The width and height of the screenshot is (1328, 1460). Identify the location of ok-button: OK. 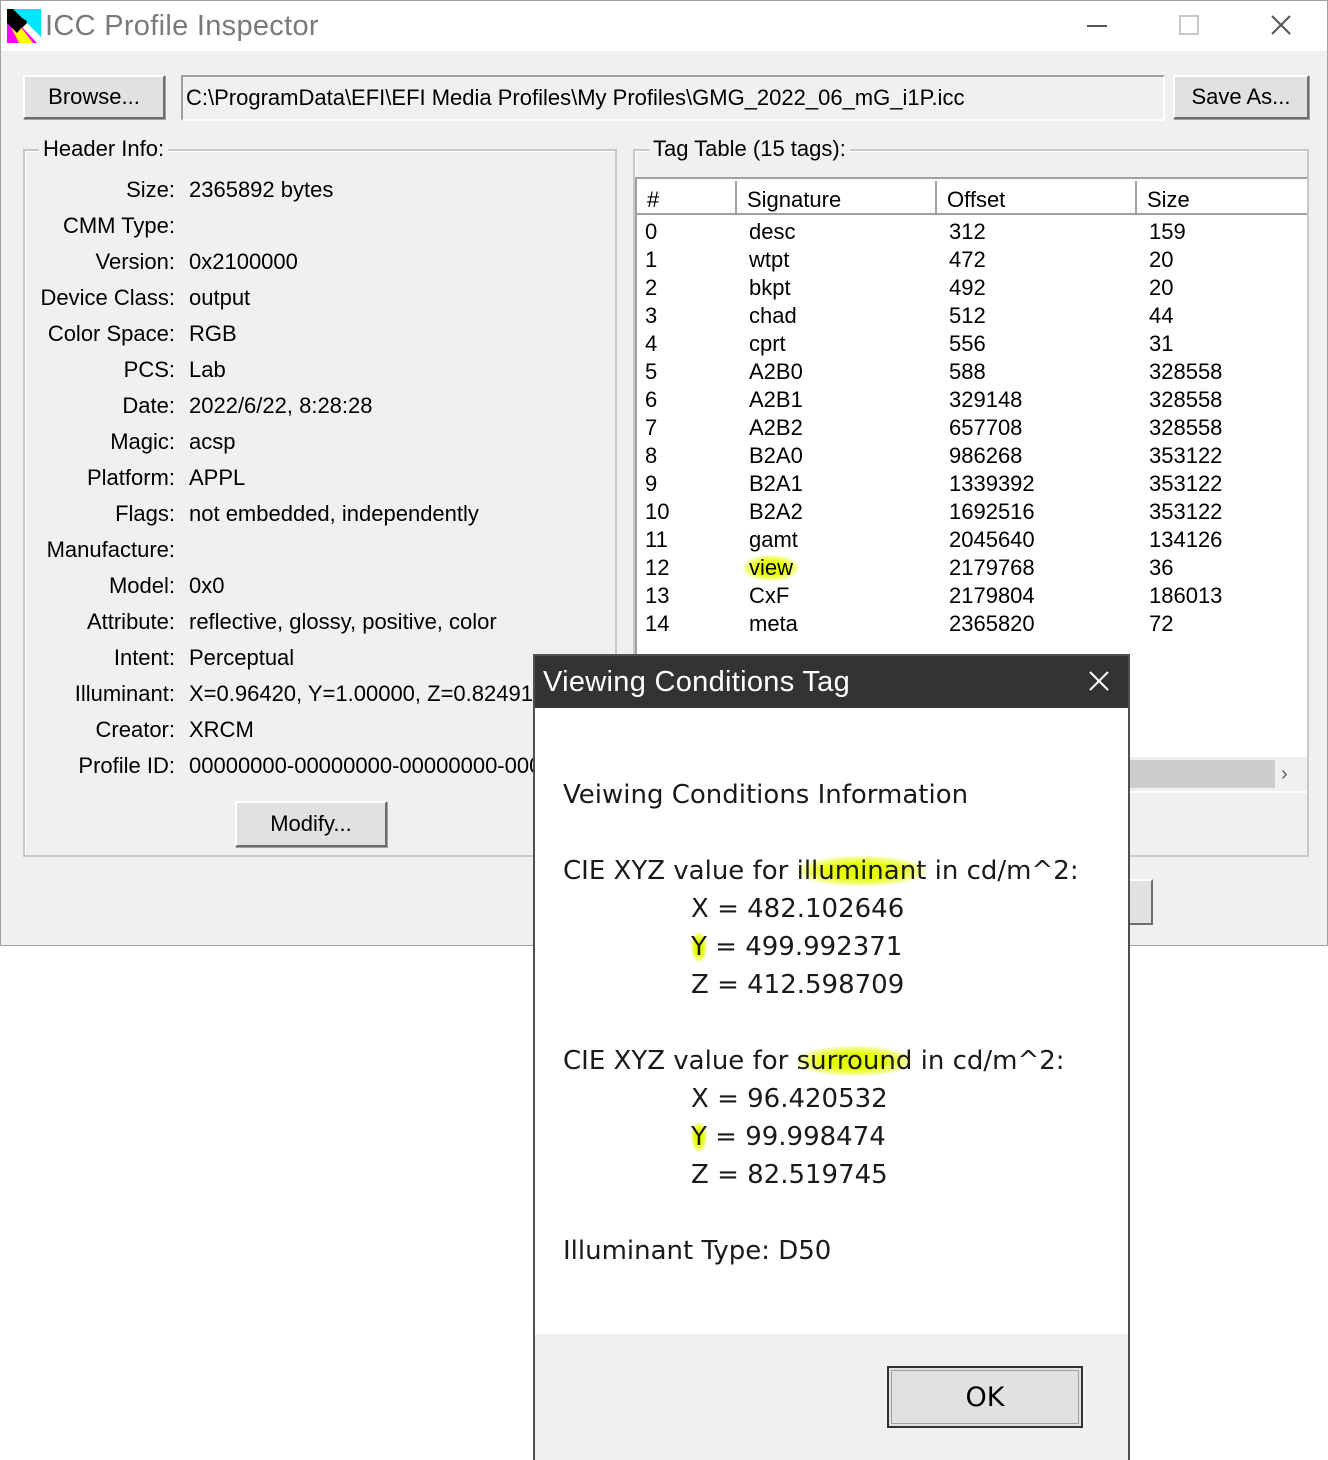
(985, 1397).